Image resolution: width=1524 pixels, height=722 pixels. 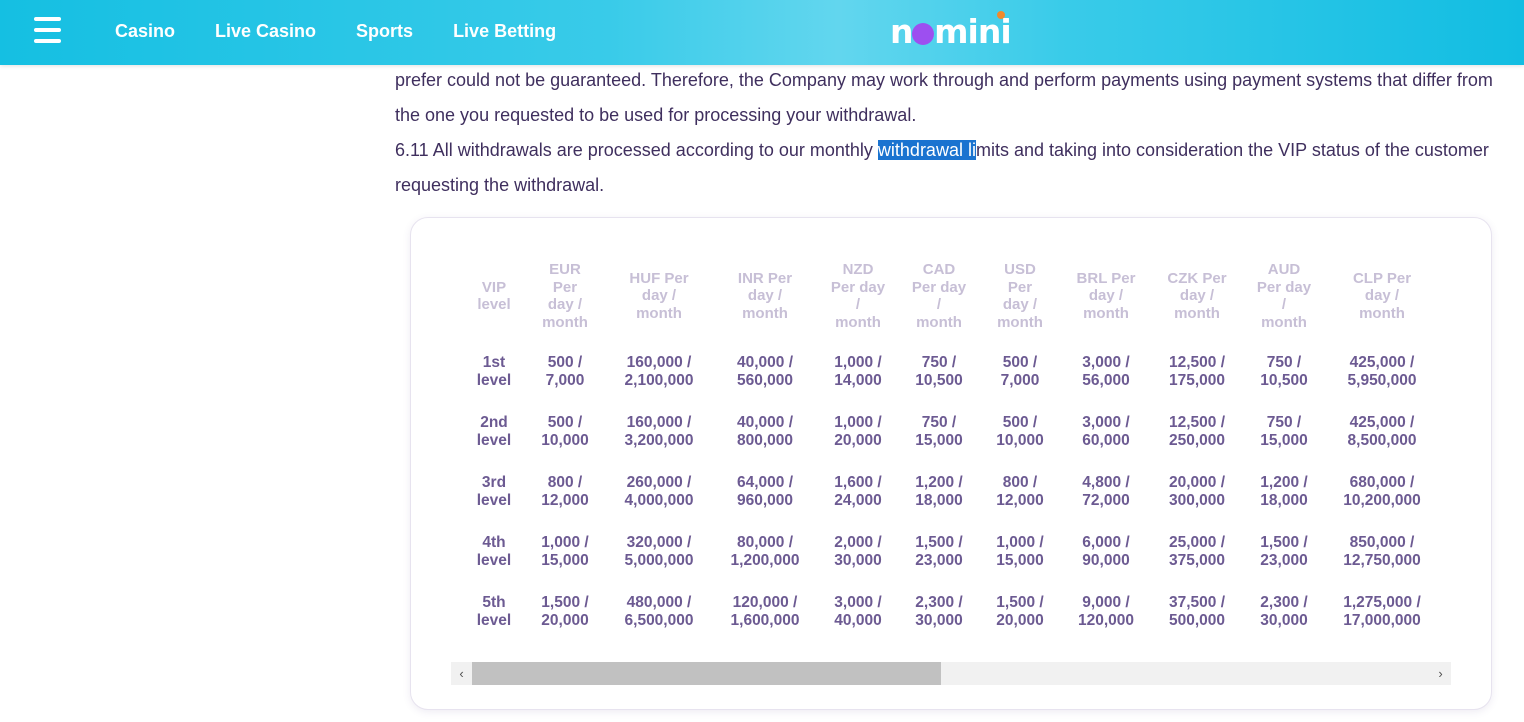 What do you see at coordinates (951, 673) in the screenshot?
I see `horizontal-scrollbar: ‹ ›` at bounding box center [951, 673].